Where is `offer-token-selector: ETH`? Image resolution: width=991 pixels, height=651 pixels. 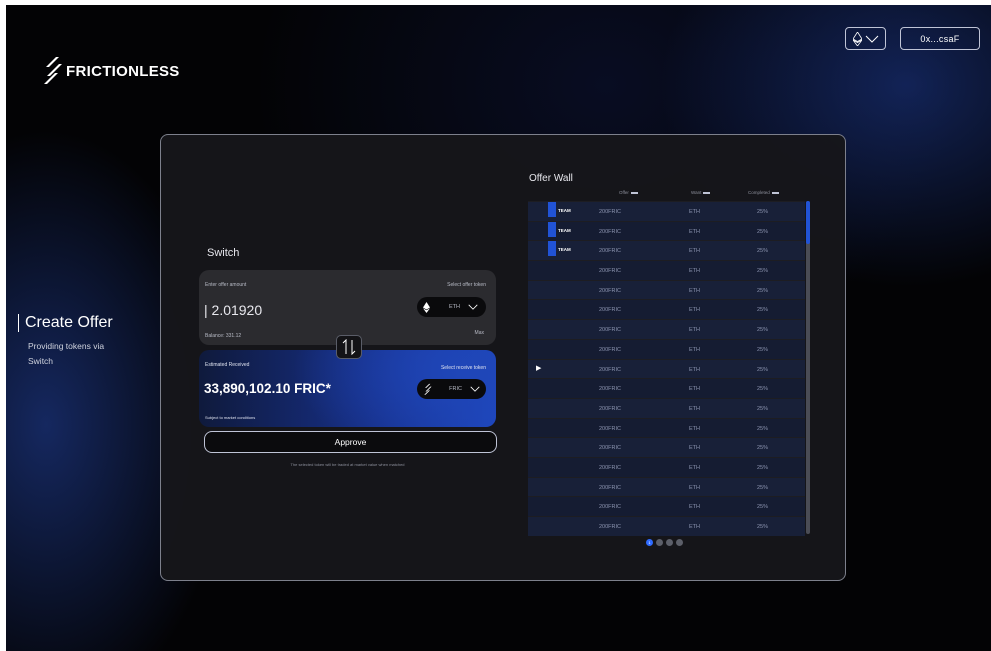 offer-token-selector: ETH is located at coordinates (451, 307).